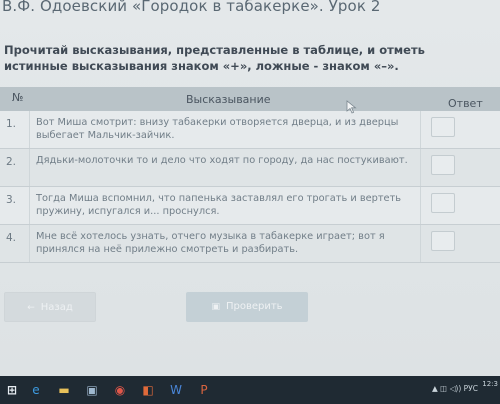  Describe the element at coordinates (490, 384) in the screenshot. I see `clock: 12:3` at that location.